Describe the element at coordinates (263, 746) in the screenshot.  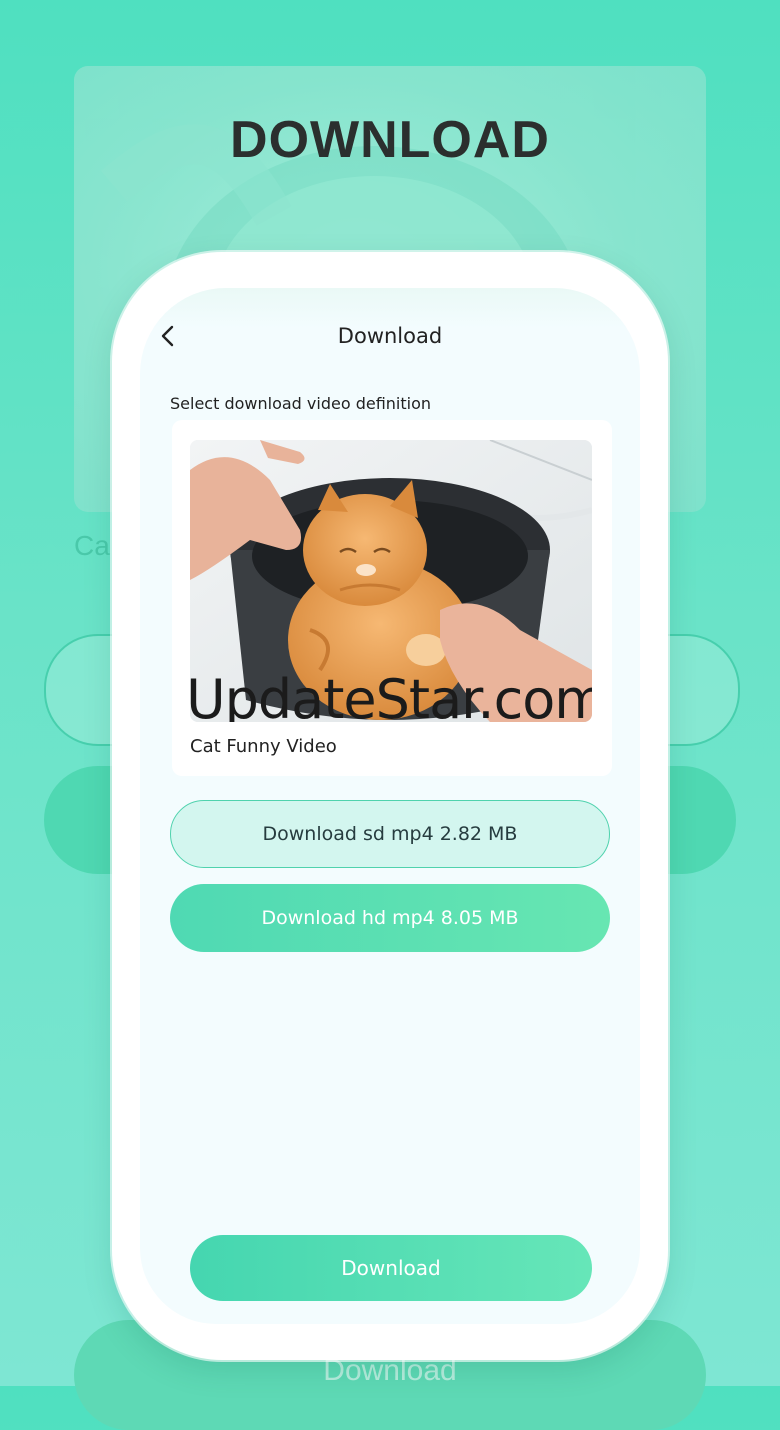
I see `video-title: Cat Funny Video` at that location.